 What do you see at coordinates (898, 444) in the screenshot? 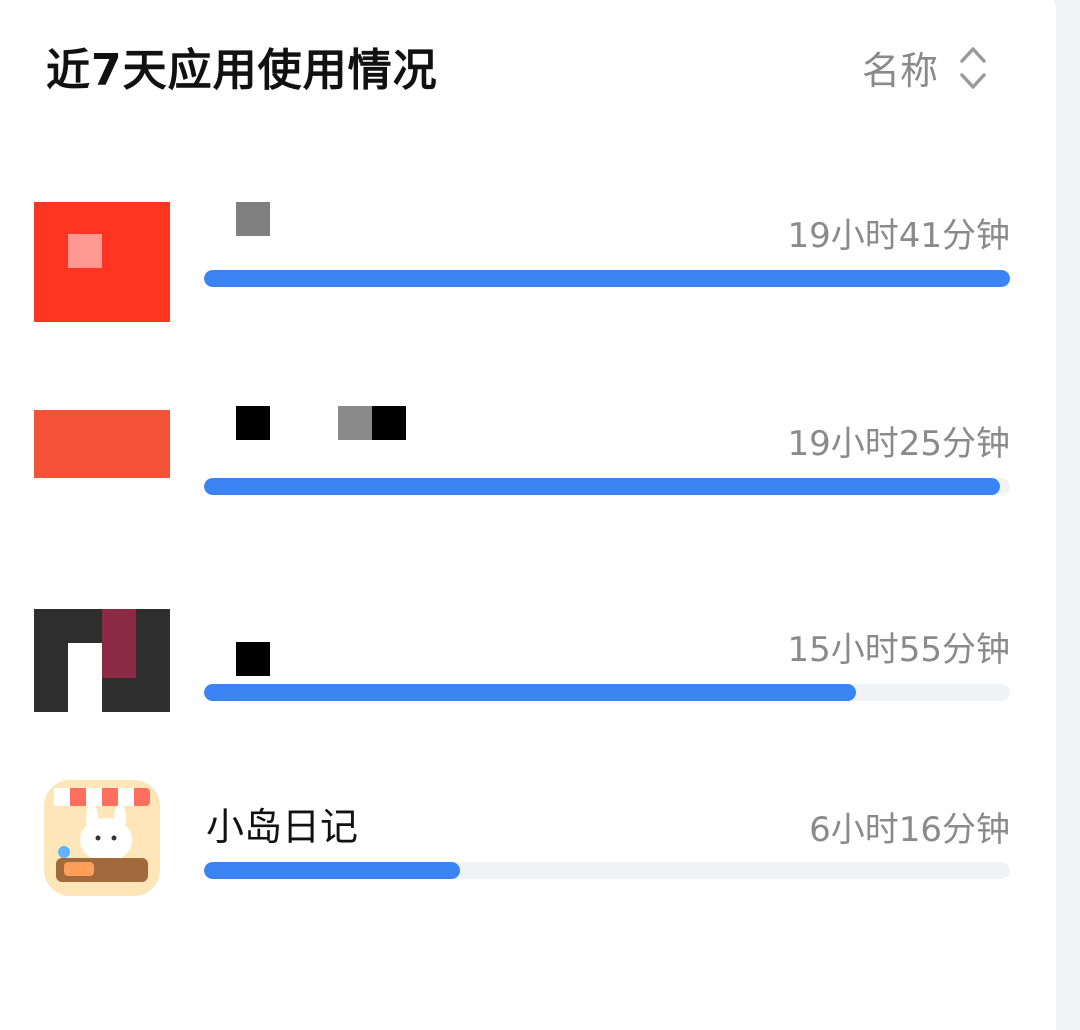
I see `usage-duration: 19小时25分钟` at bounding box center [898, 444].